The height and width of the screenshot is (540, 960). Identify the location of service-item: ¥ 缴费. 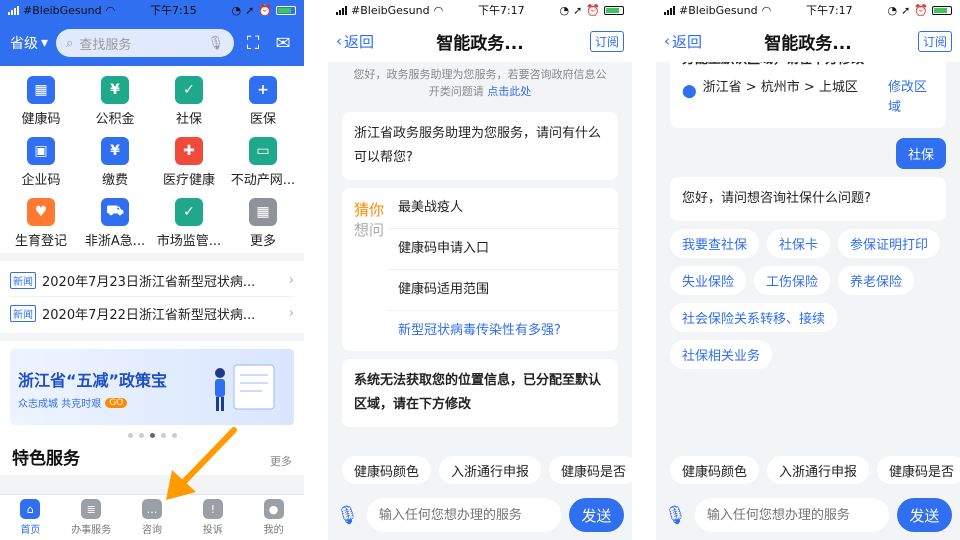
(115, 162).